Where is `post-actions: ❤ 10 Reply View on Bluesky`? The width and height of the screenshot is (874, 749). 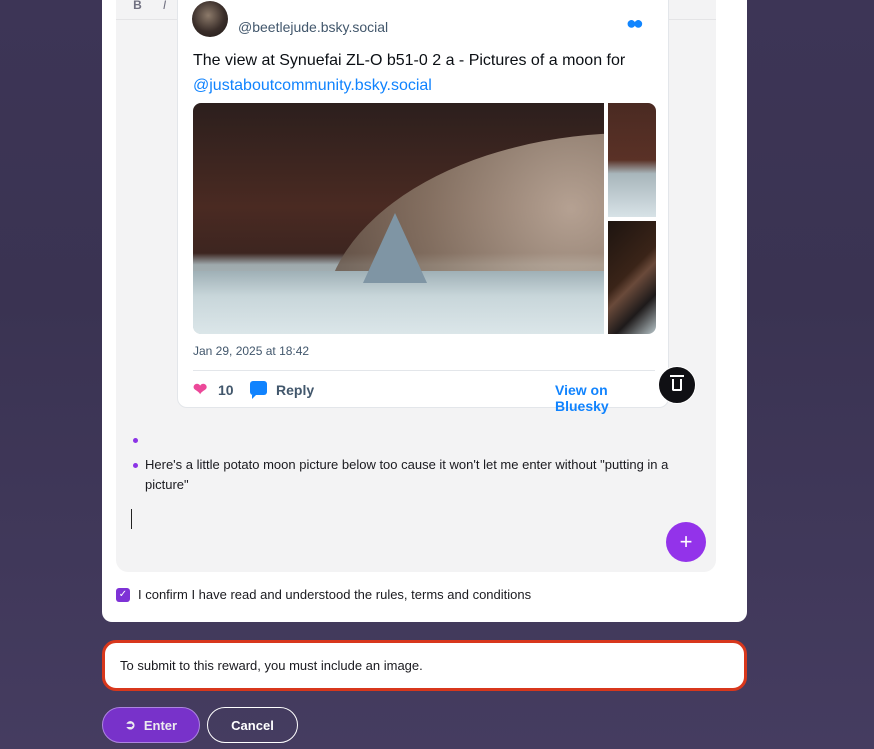
post-actions: ❤ 10 Reply View on Bluesky is located at coordinates (428, 397).